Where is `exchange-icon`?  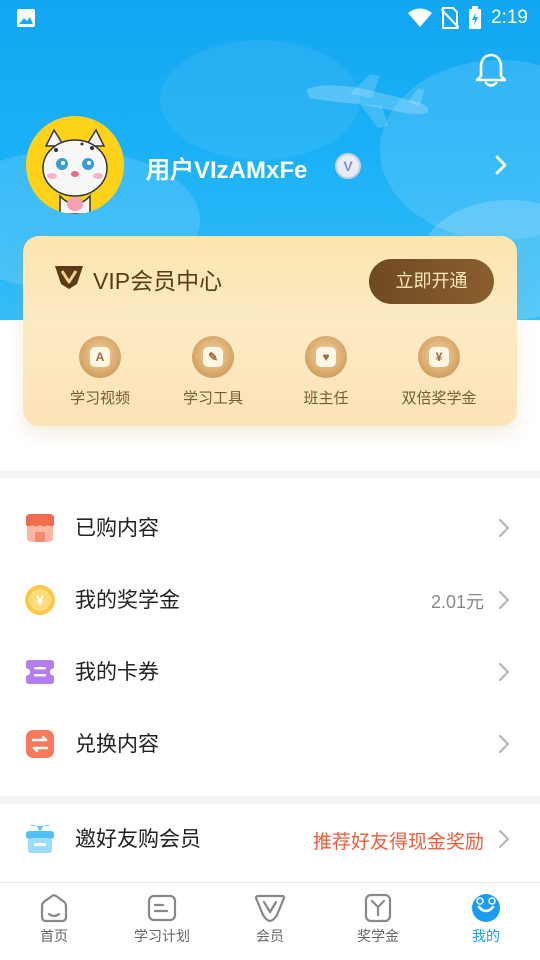
exchange-icon is located at coordinates (40, 744).